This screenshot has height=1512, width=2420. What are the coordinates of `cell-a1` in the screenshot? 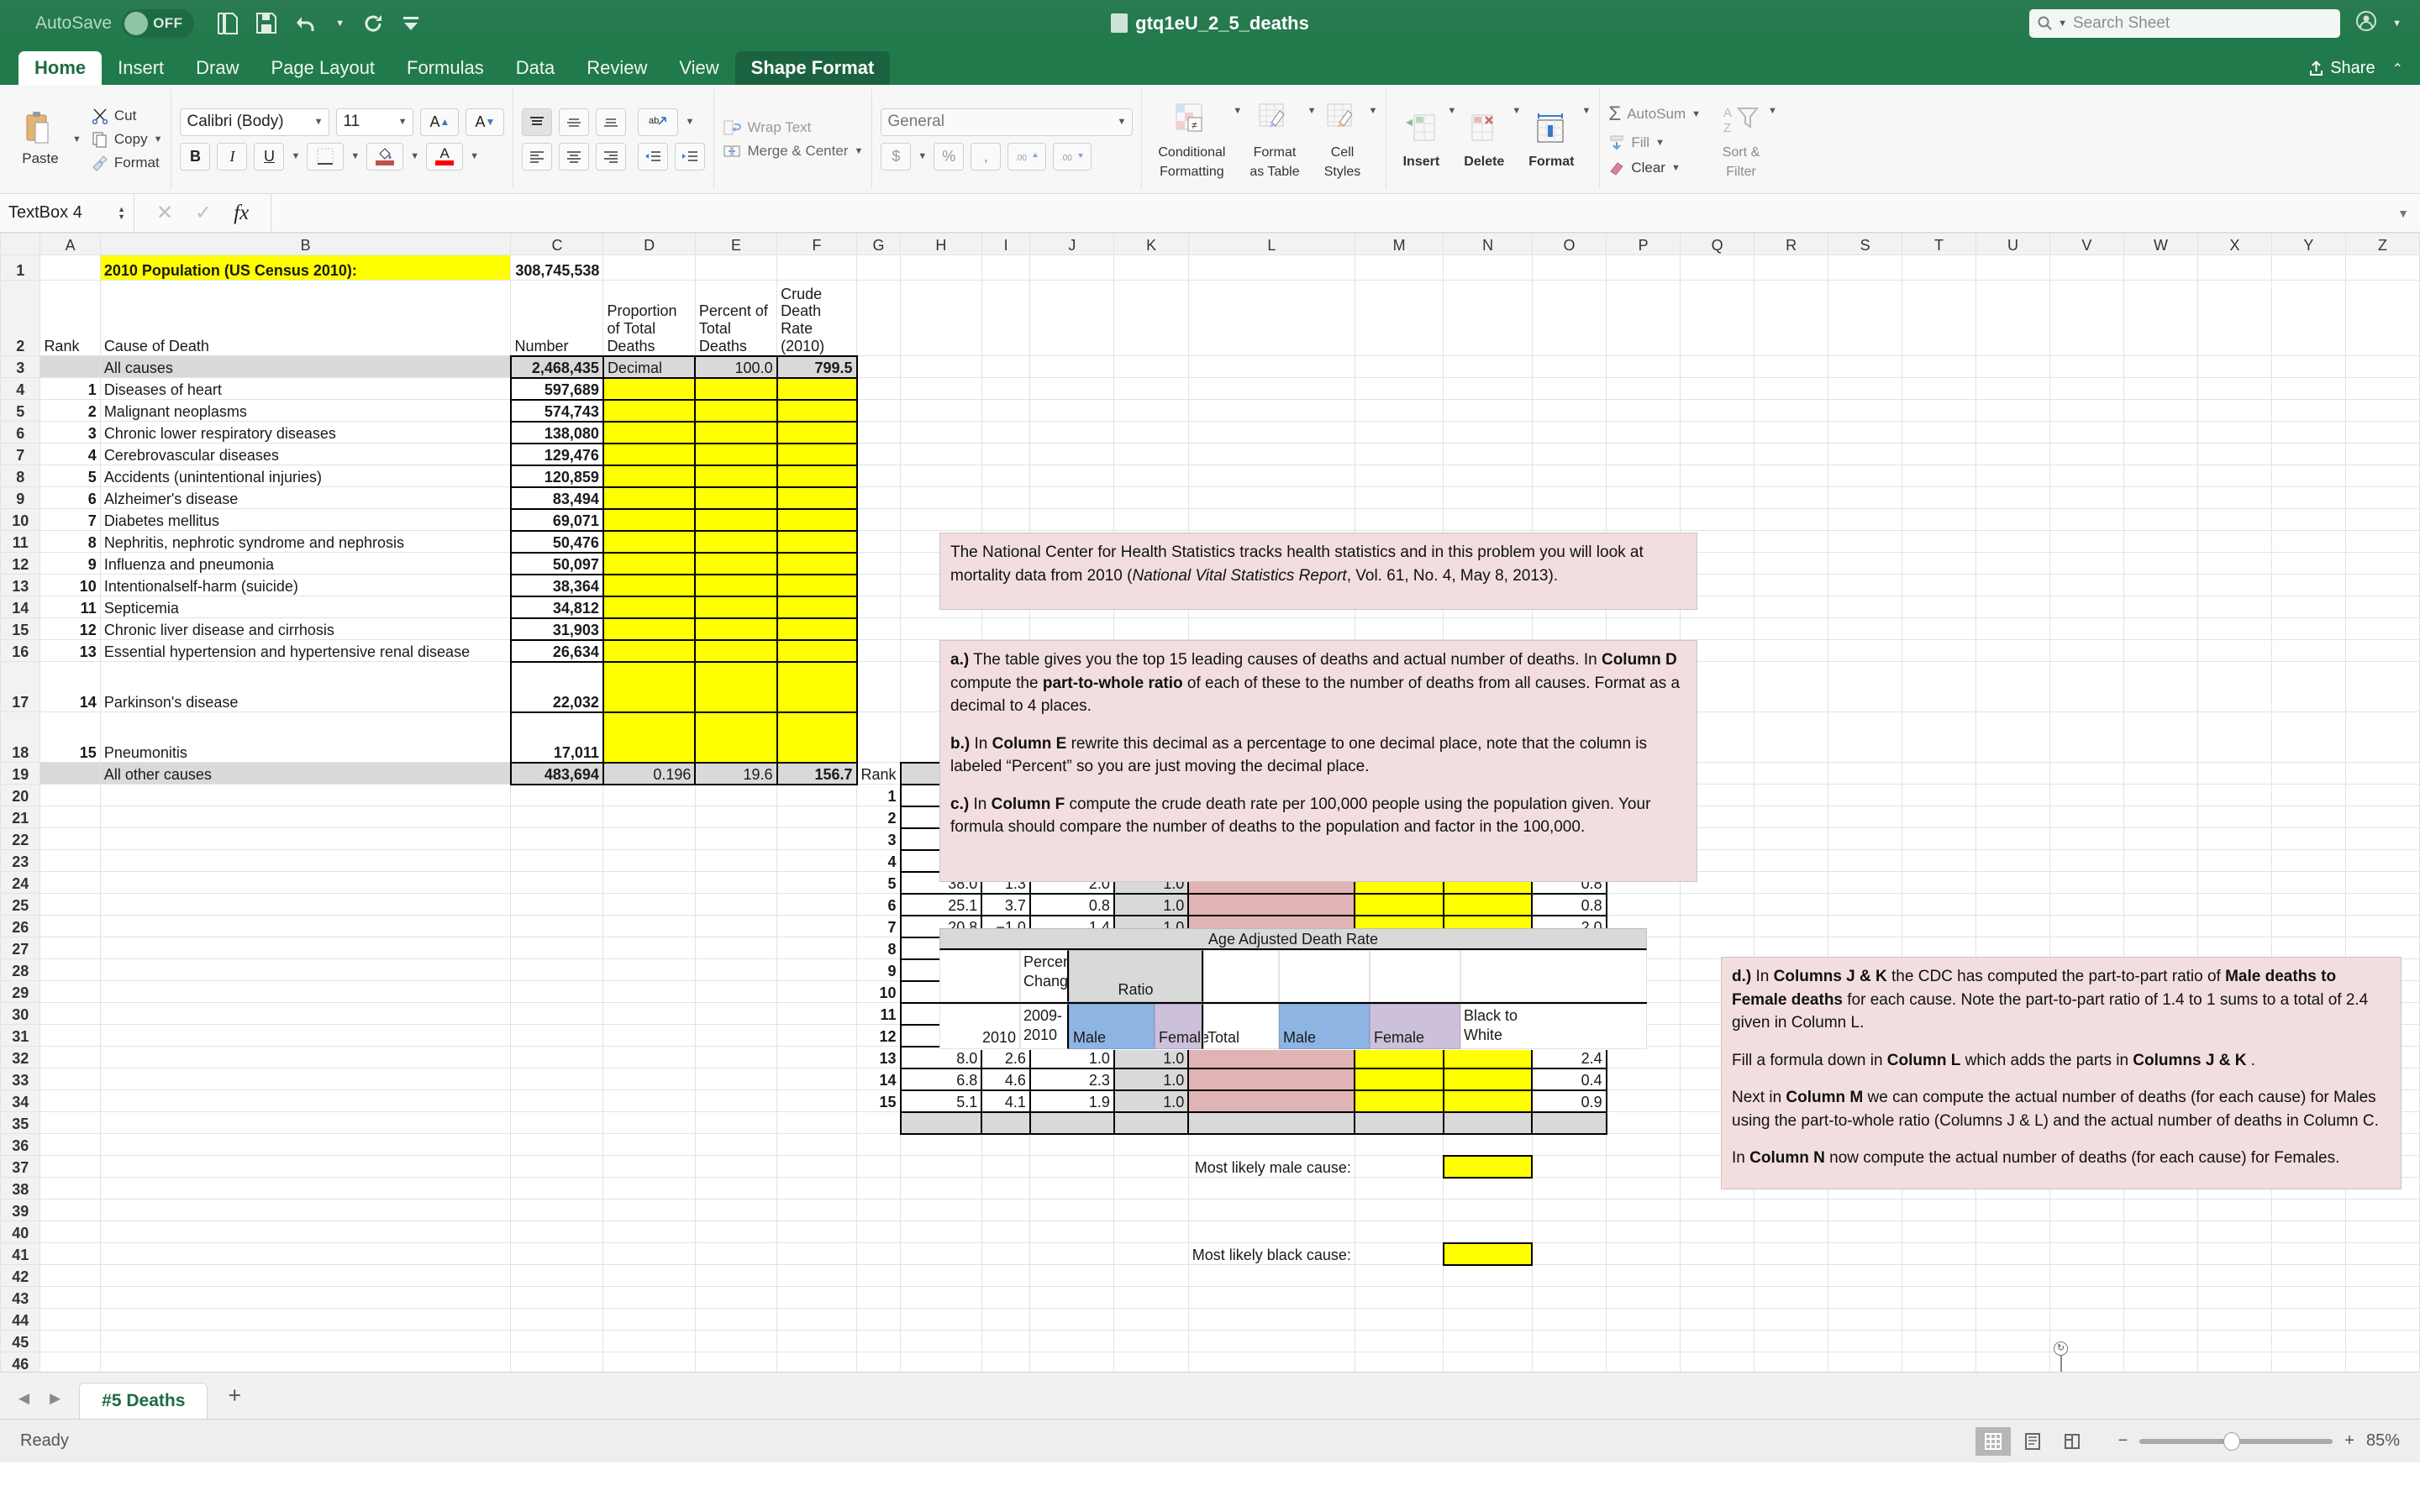 It's located at (70, 268).